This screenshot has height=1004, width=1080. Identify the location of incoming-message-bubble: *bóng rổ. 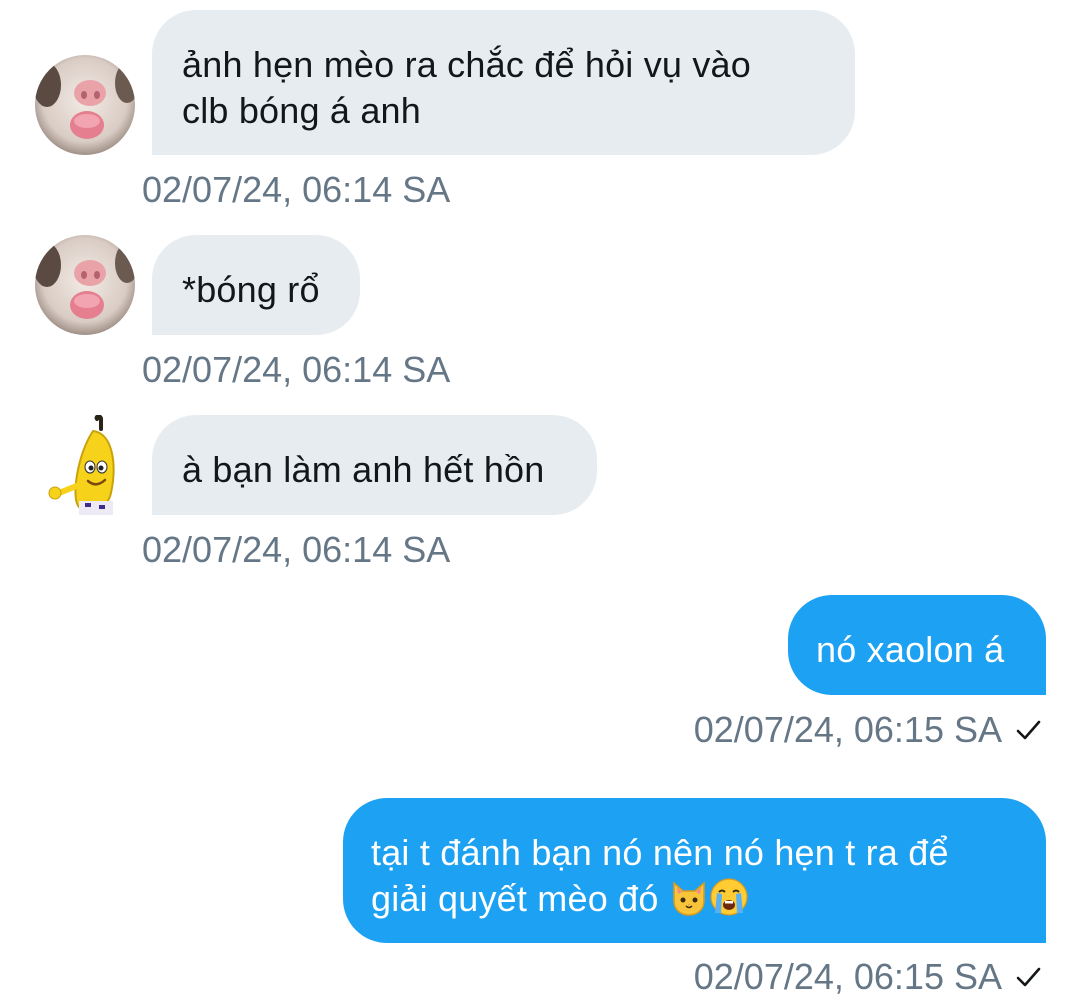
(256, 285).